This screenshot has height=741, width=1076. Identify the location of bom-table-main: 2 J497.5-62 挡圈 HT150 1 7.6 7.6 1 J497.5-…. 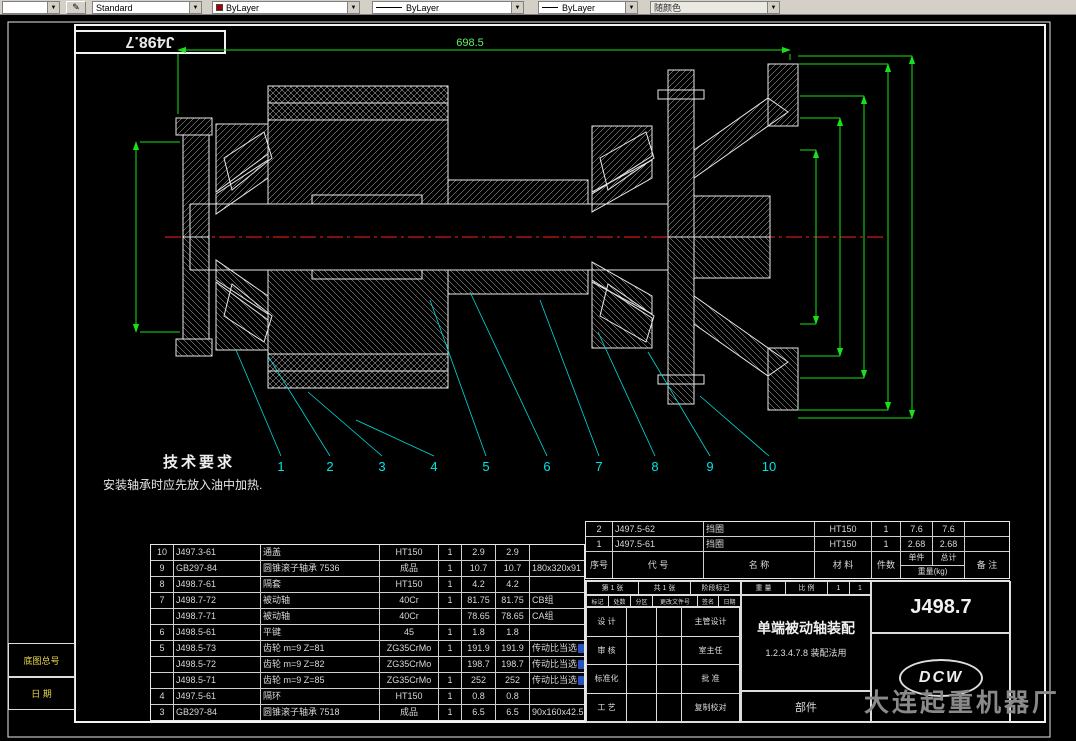
(797, 550).